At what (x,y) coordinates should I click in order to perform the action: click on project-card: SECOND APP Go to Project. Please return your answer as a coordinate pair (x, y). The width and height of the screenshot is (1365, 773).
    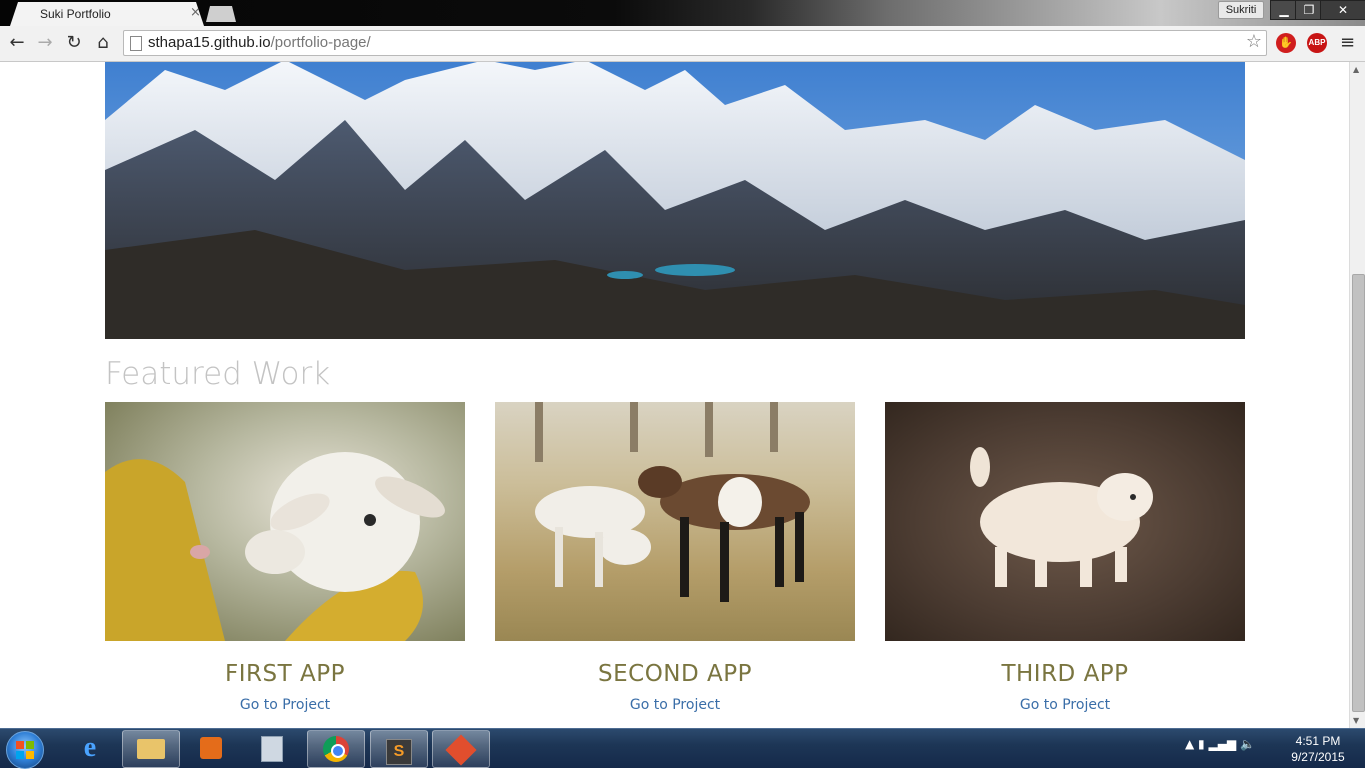
    Looking at the image, I should click on (675, 557).